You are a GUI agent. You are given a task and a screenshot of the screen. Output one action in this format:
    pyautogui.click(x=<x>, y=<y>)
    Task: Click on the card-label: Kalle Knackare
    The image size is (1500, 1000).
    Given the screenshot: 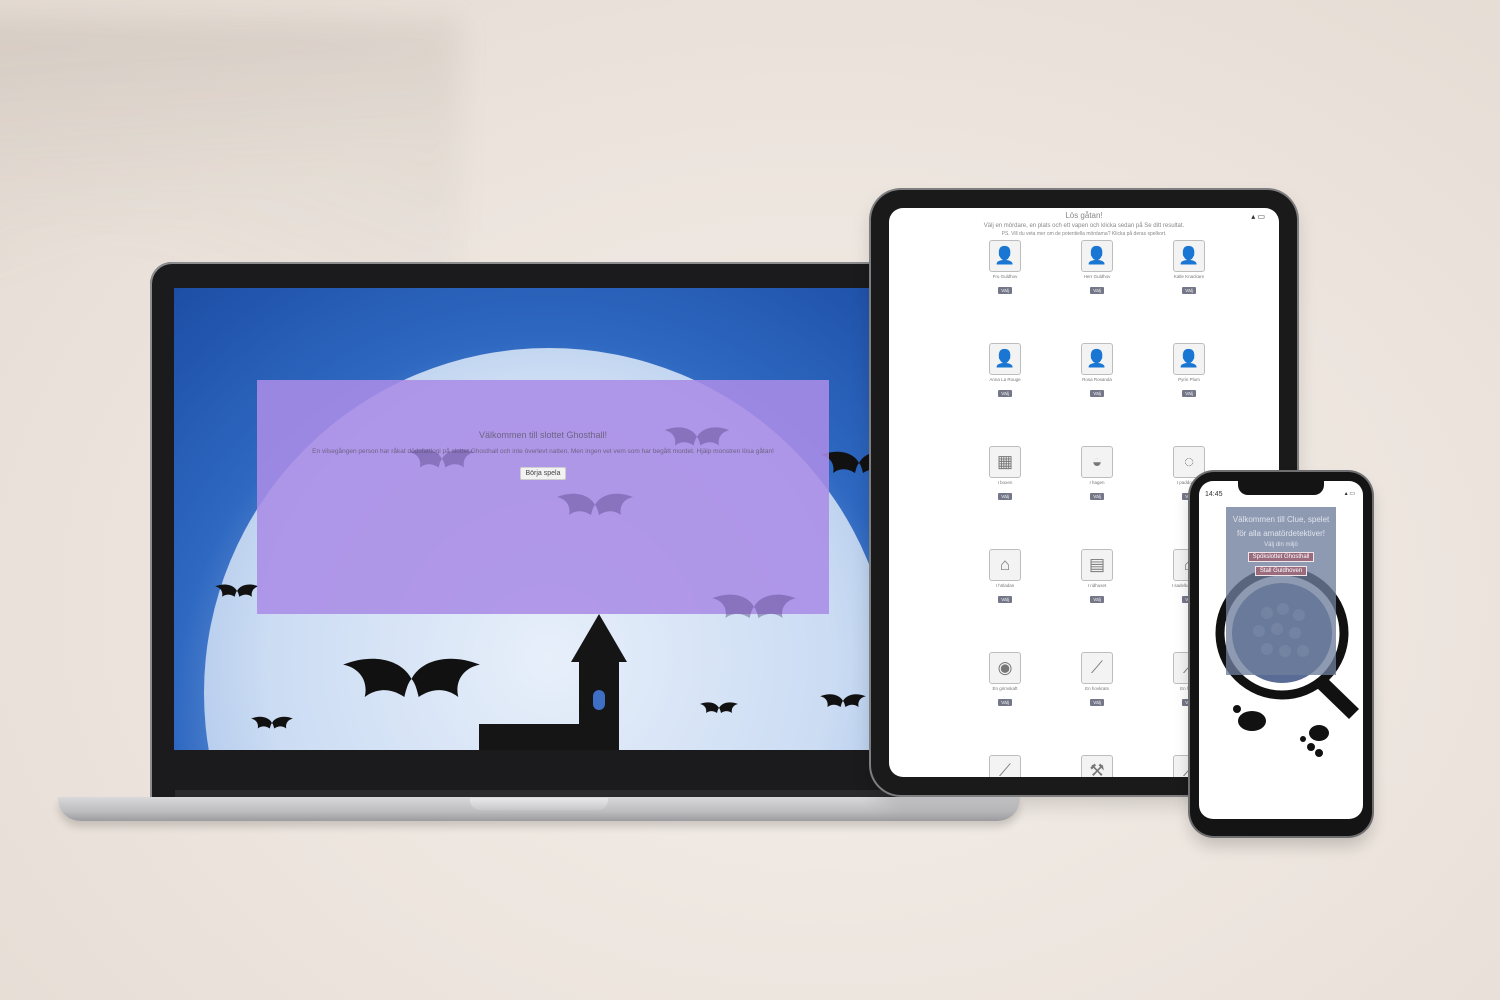 What is the action you would take?
    pyautogui.click(x=1189, y=276)
    